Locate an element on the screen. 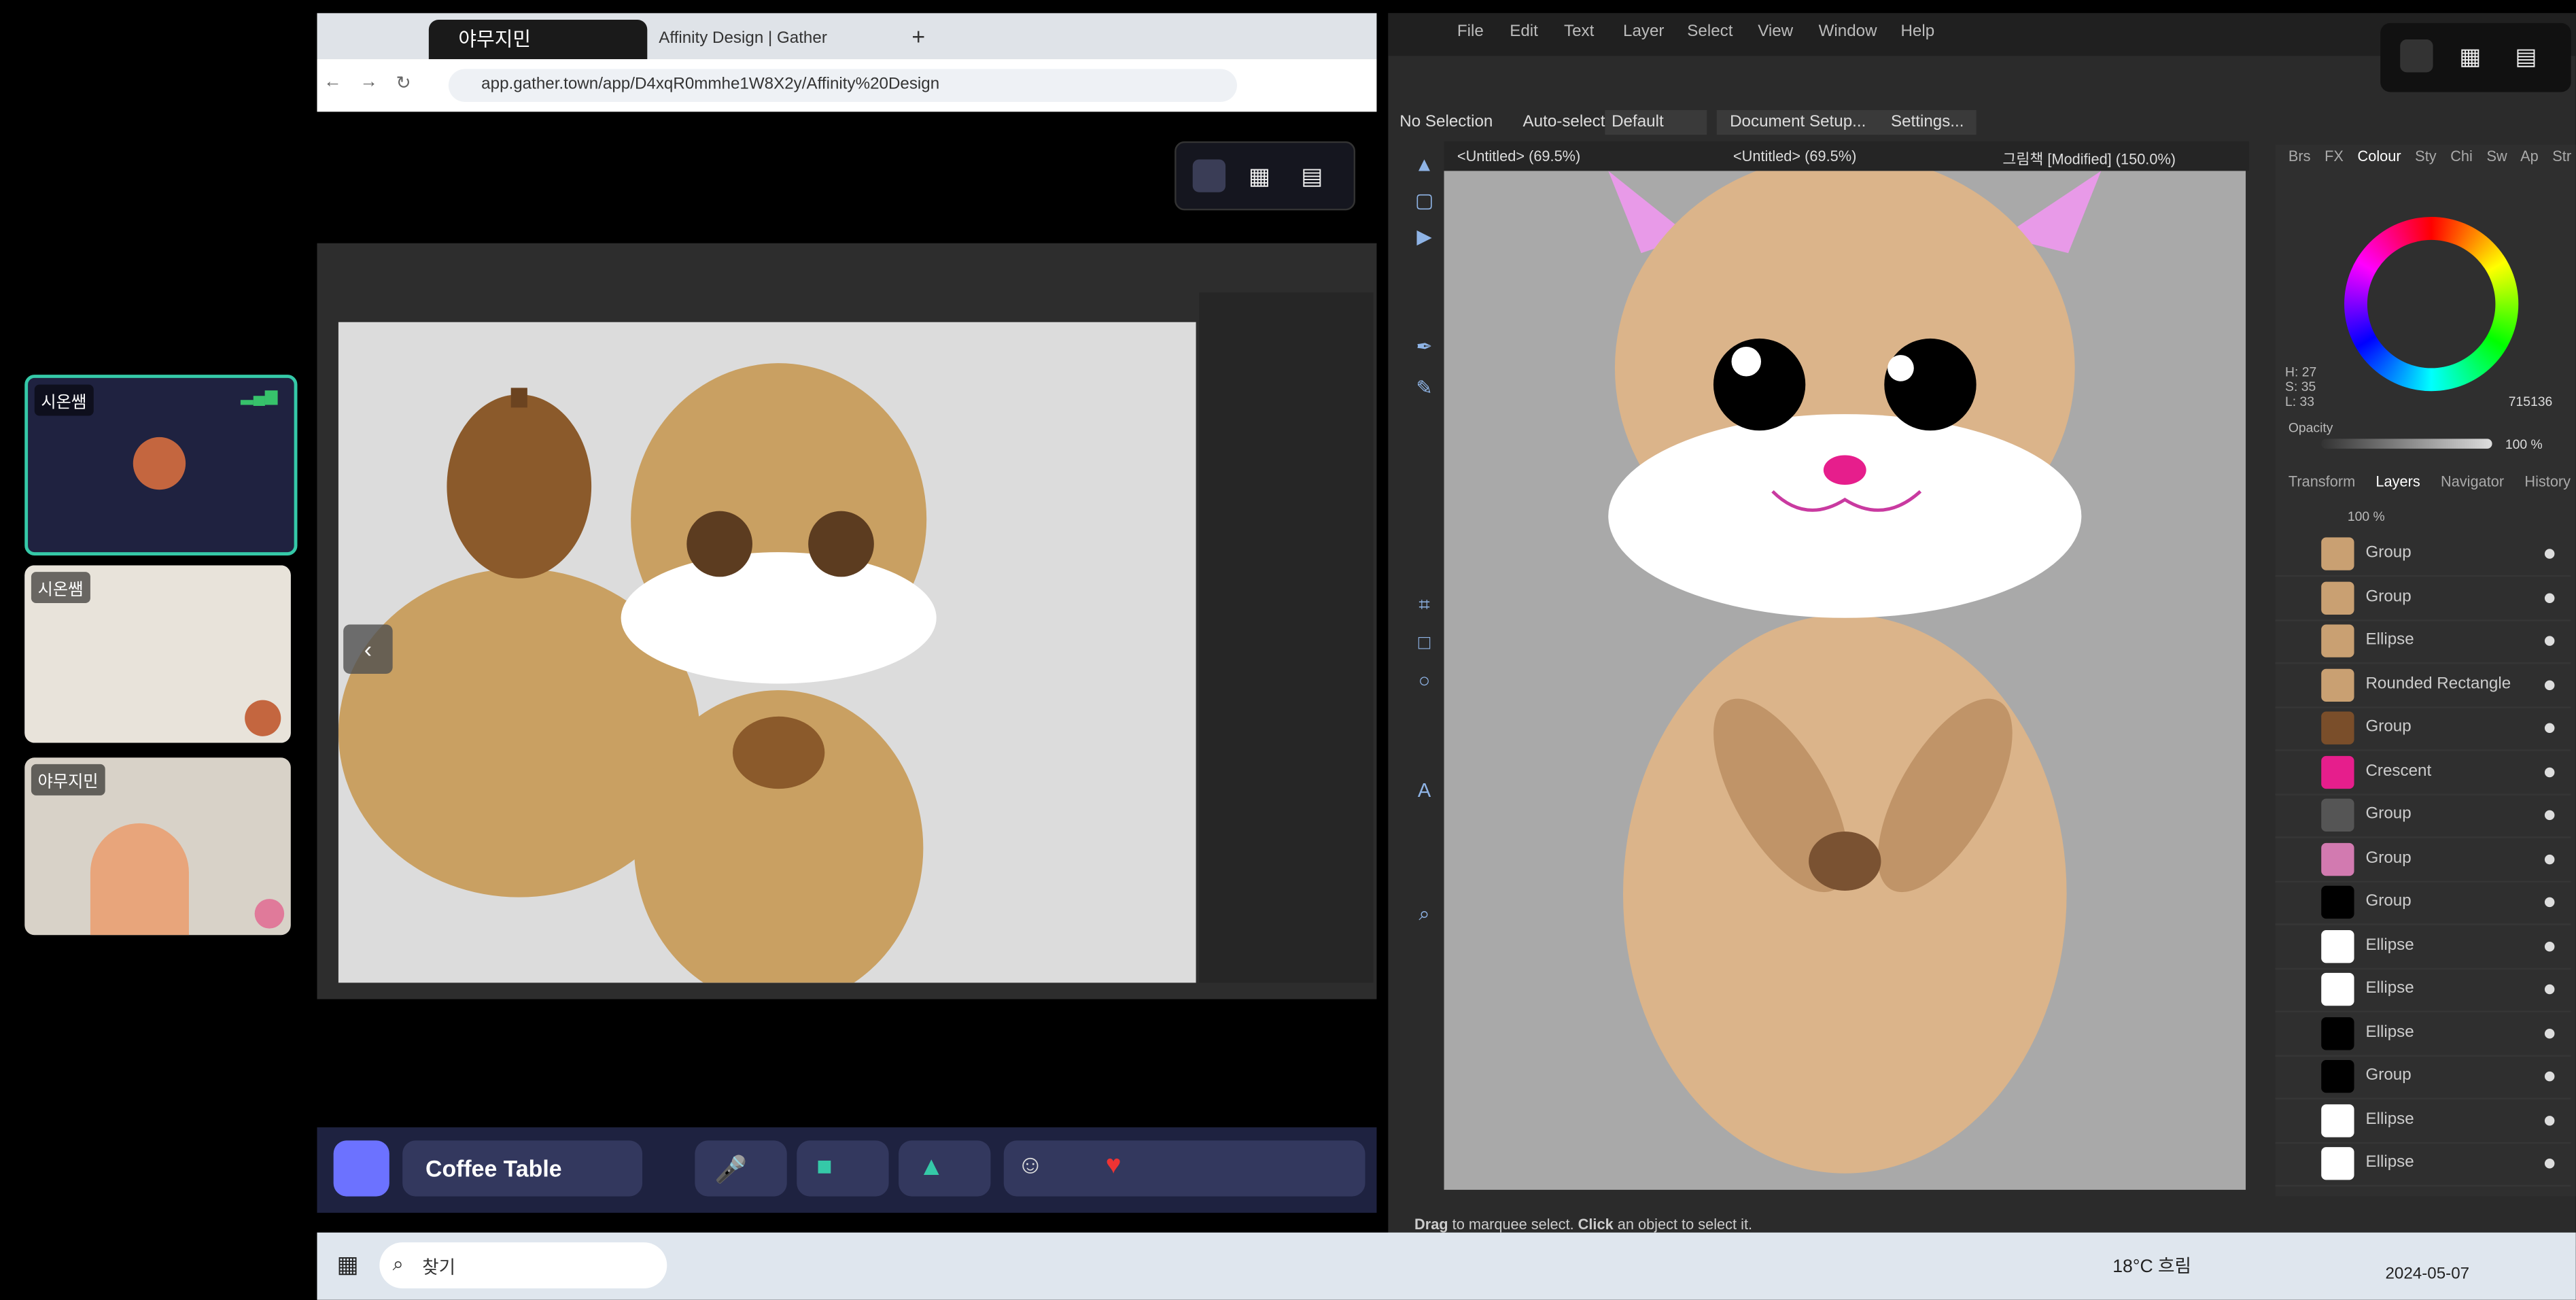 The width and height of the screenshot is (2576, 1300). artboard-tool-icon: ▢ is located at coordinates (1424, 201).